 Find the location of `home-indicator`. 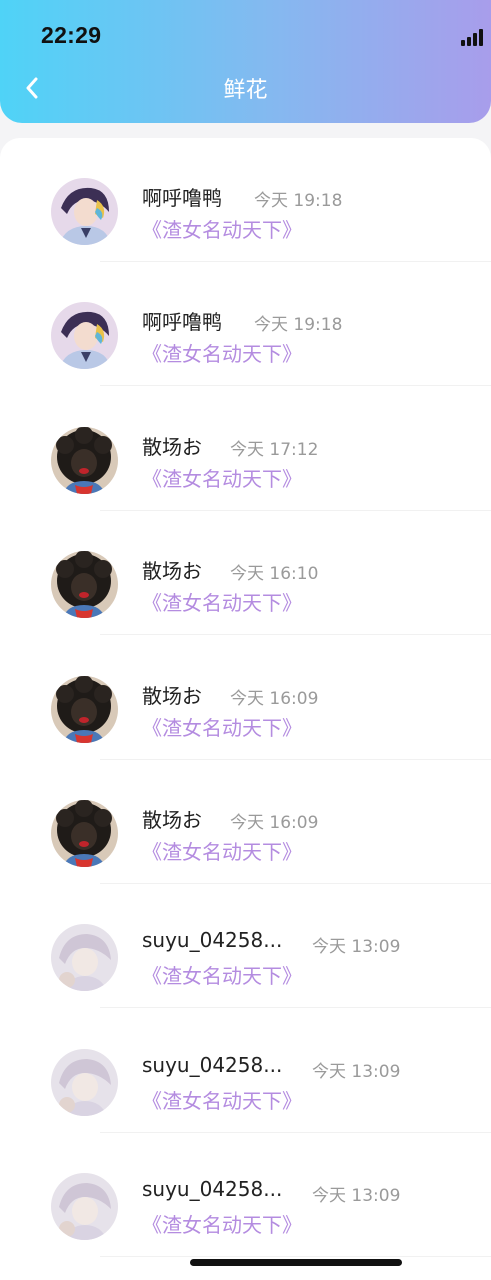

home-indicator is located at coordinates (296, 1262).